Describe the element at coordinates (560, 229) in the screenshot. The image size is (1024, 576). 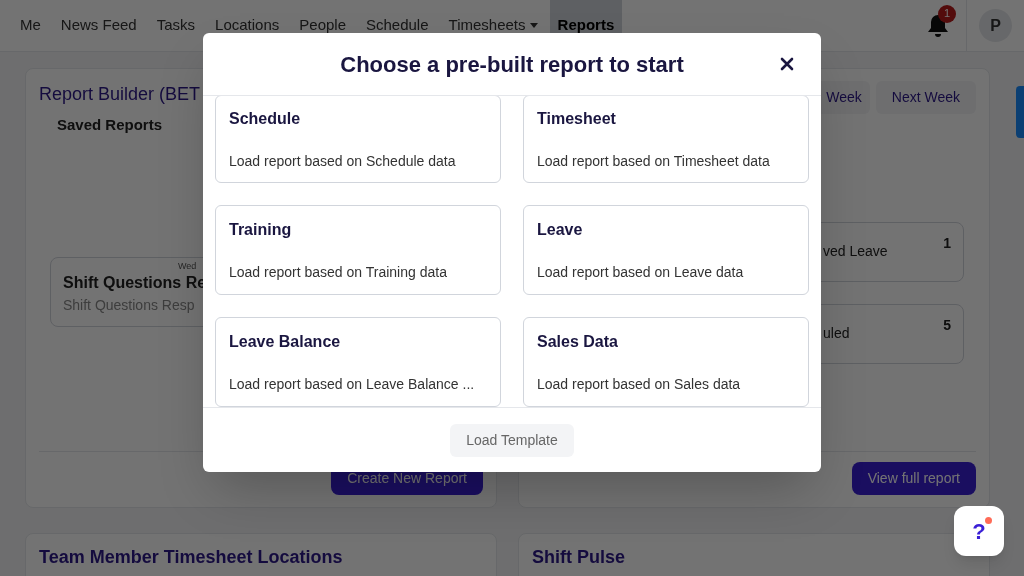
I see `template-name: Leave` at that location.